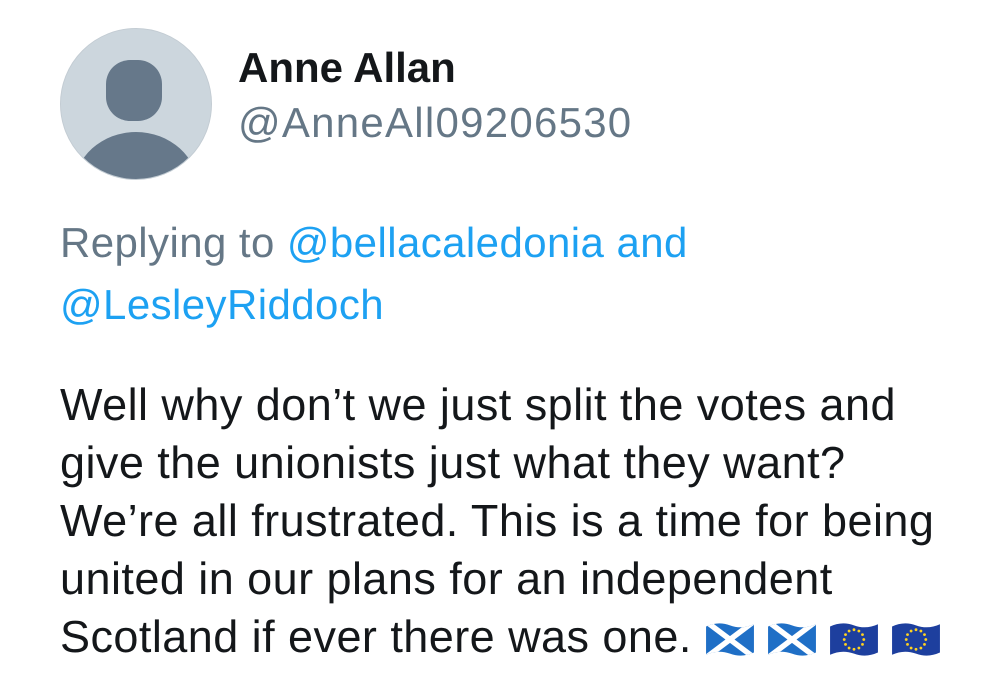  I want to click on avatar-icon, so click(136, 104).